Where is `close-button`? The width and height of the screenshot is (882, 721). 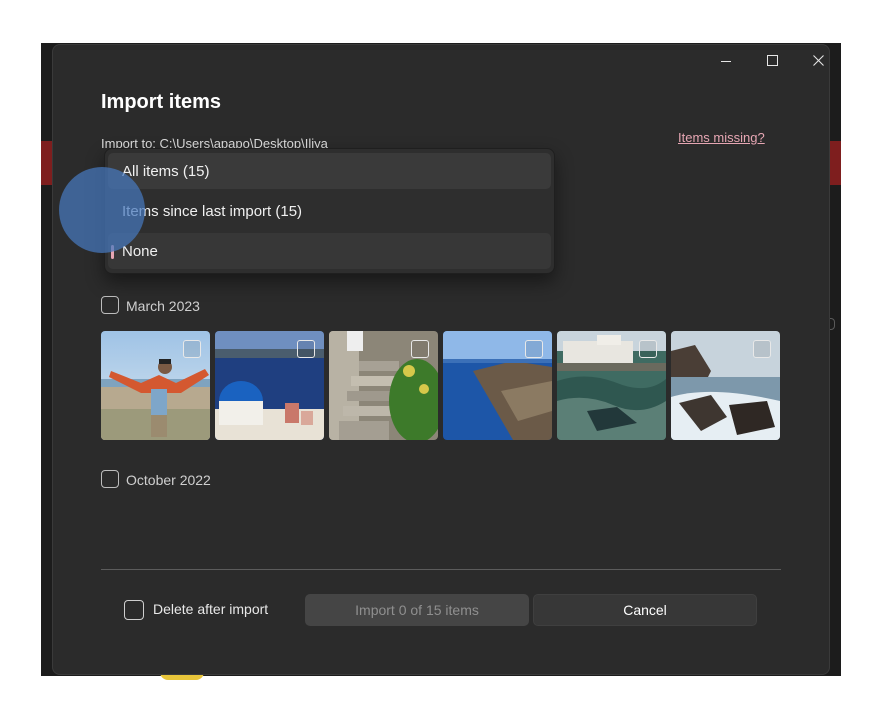 close-button is located at coordinates (818, 60).